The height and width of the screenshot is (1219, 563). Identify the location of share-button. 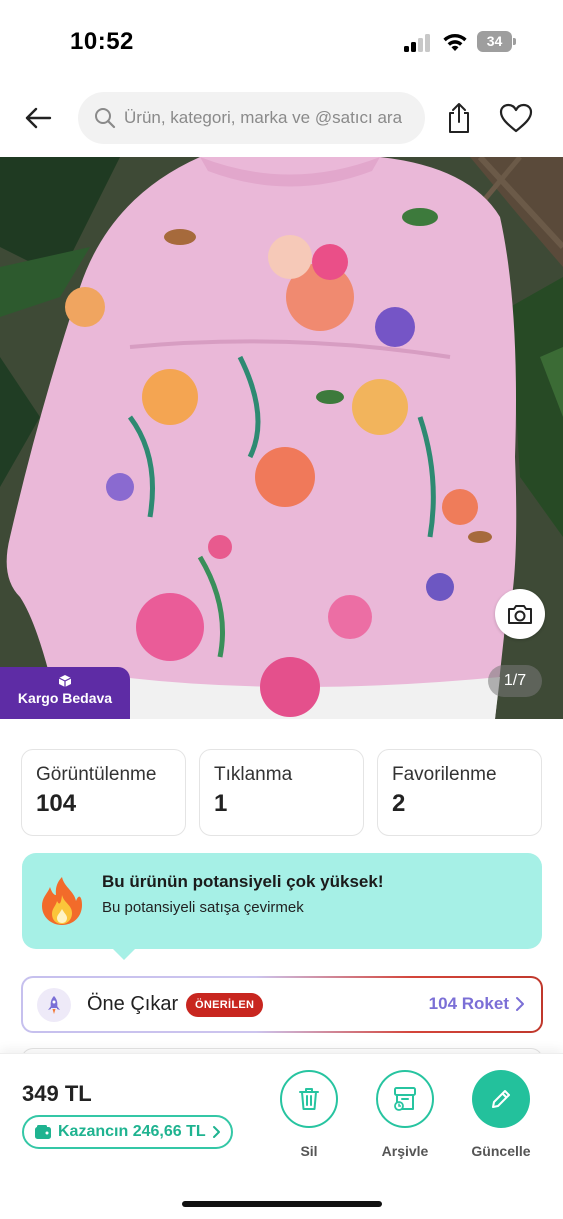
(459, 118).